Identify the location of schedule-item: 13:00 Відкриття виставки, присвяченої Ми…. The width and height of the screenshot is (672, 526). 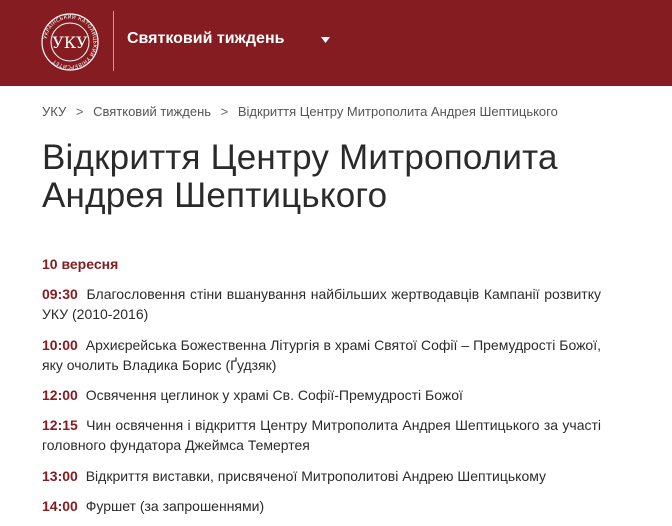
(321, 476).